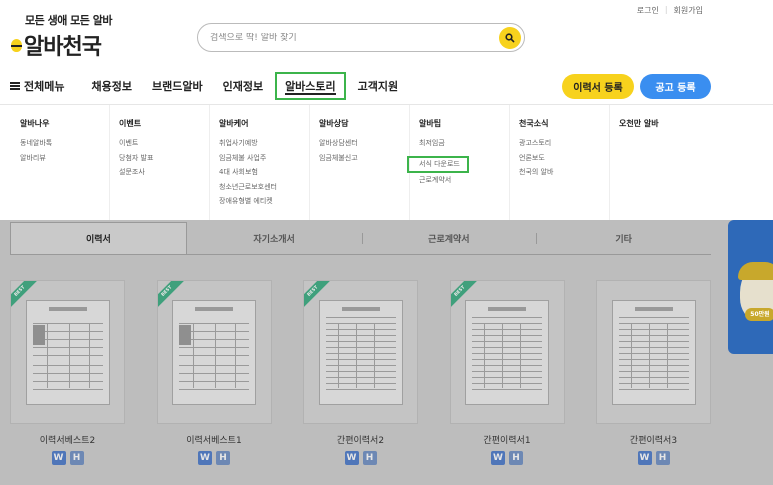 The image size is (773, 485). What do you see at coordinates (64, 143) in the screenshot?
I see `mega-link: 동네알바톡` at bounding box center [64, 143].